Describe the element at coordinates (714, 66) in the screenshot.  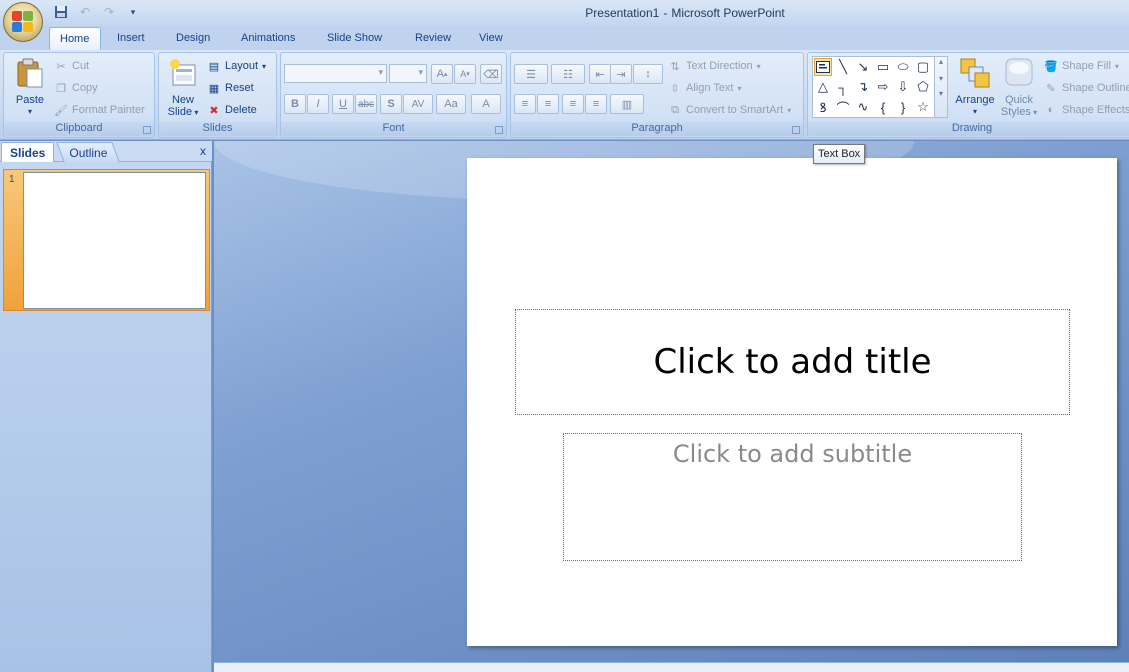
I see `text-direction-button: ⇅ Text Direction ▾` at that location.